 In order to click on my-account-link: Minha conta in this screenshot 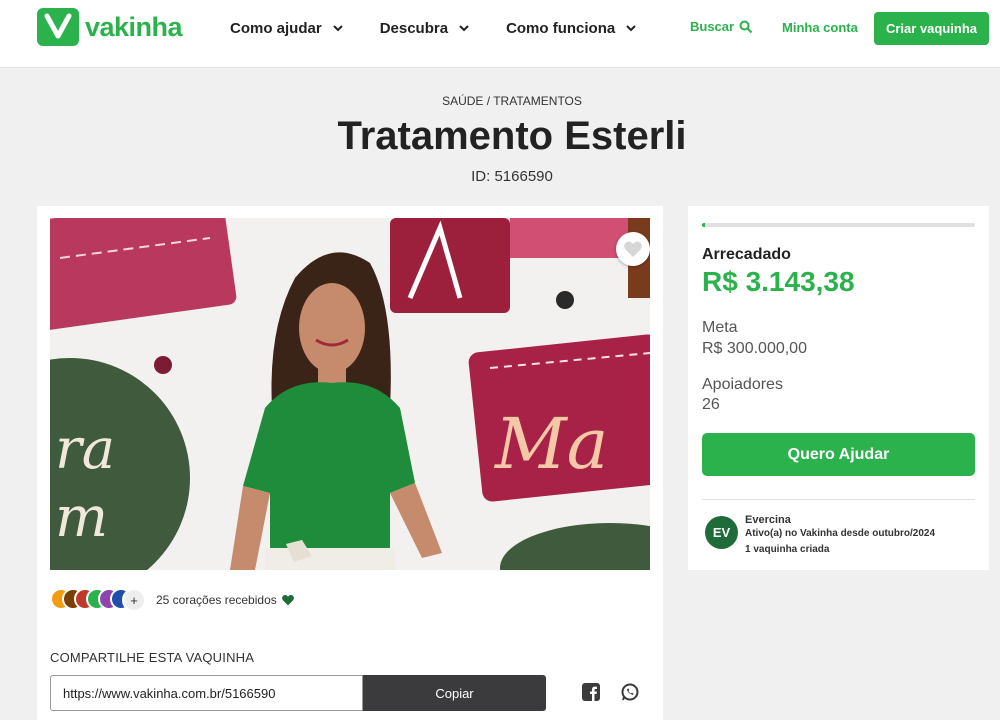, I will do `click(820, 27)`.